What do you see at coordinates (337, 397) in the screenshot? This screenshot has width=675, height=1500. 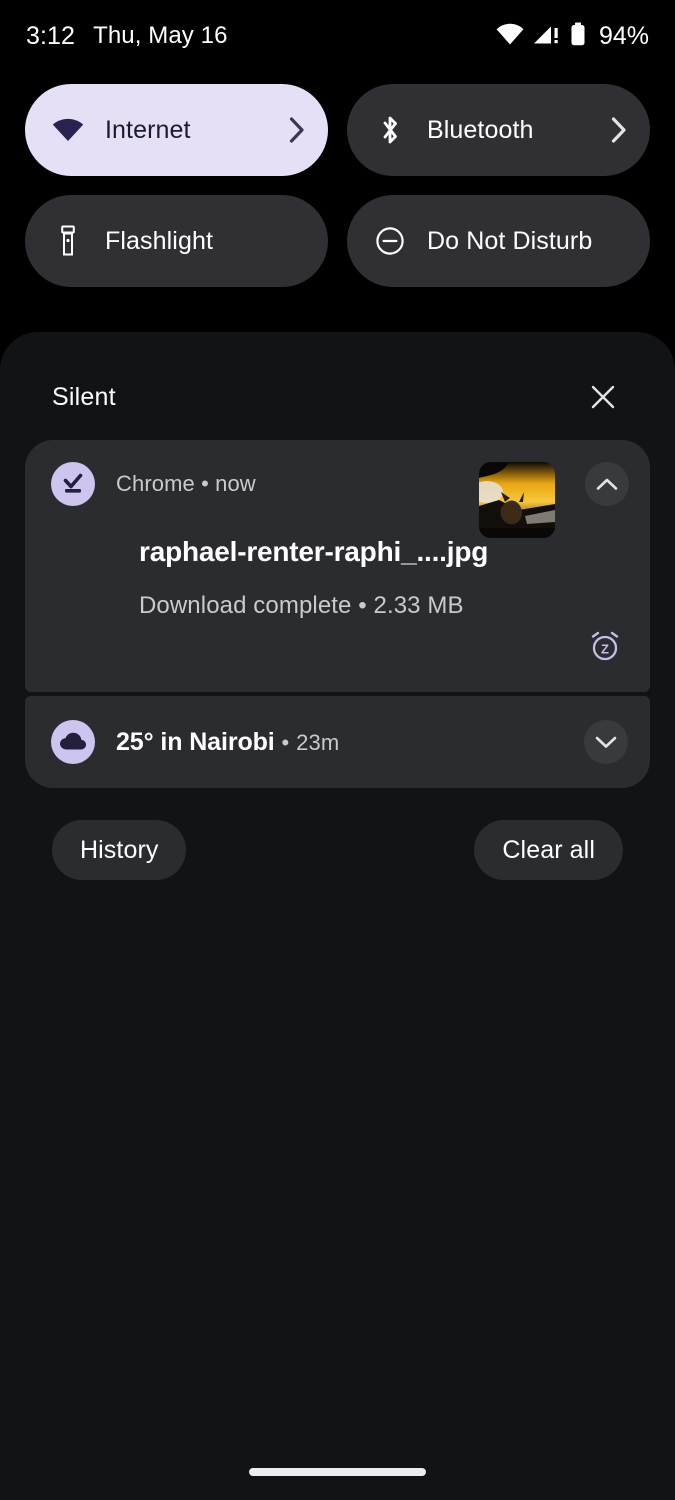 I see `notification-section-header: Silent` at bounding box center [337, 397].